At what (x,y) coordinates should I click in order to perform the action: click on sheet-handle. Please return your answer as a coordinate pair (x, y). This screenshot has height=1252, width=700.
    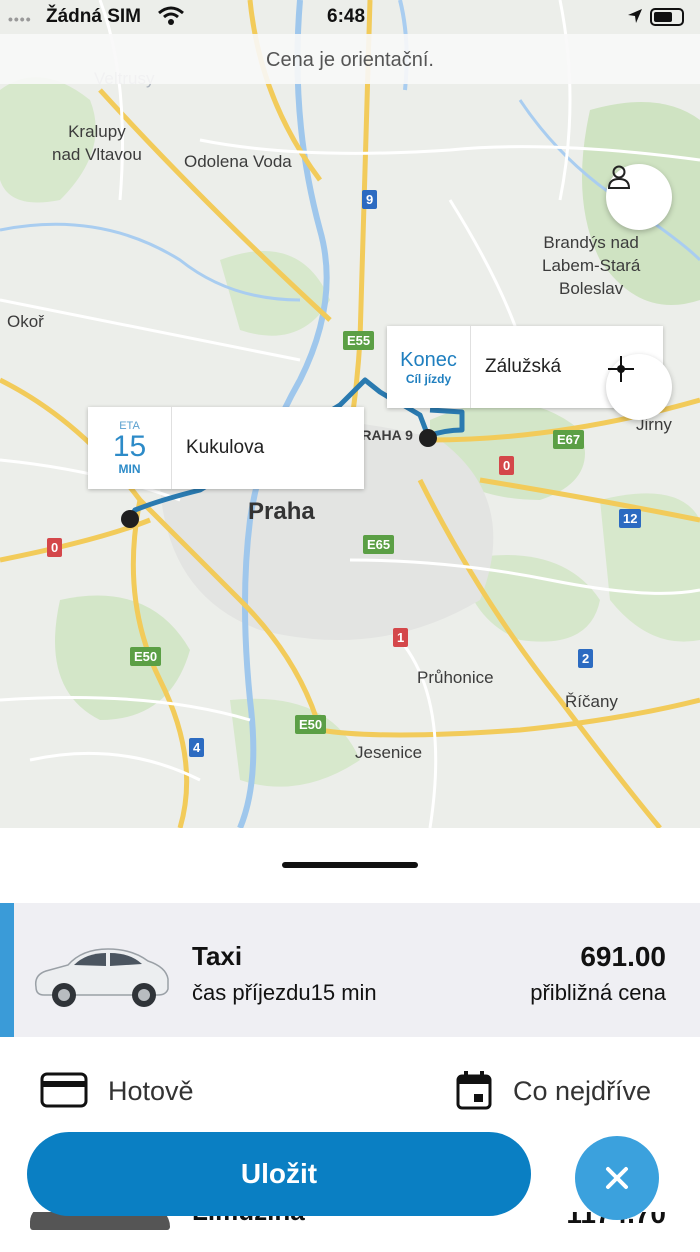
    Looking at the image, I should click on (350, 865).